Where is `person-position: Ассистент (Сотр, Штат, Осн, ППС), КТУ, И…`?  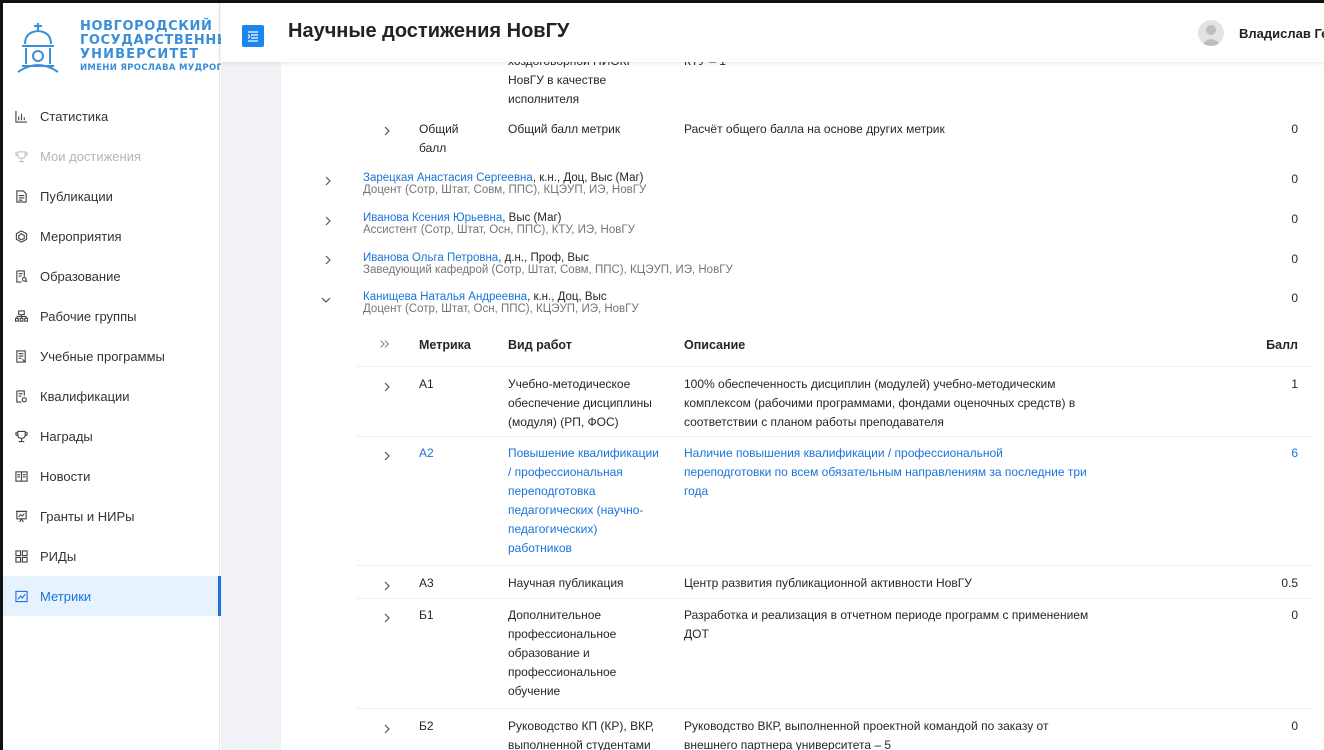 person-position: Ассистент (Сотр, Штат, Осн, ППС), КТУ, И… is located at coordinates (499, 230).